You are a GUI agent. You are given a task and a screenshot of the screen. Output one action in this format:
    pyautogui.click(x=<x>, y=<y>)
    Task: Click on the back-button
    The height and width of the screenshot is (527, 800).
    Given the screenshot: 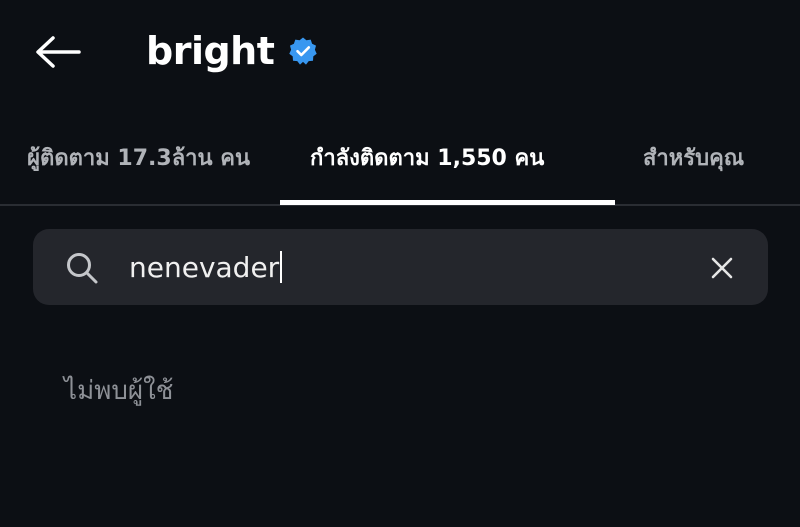 What is the action you would take?
    pyautogui.click(x=57, y=52)
    